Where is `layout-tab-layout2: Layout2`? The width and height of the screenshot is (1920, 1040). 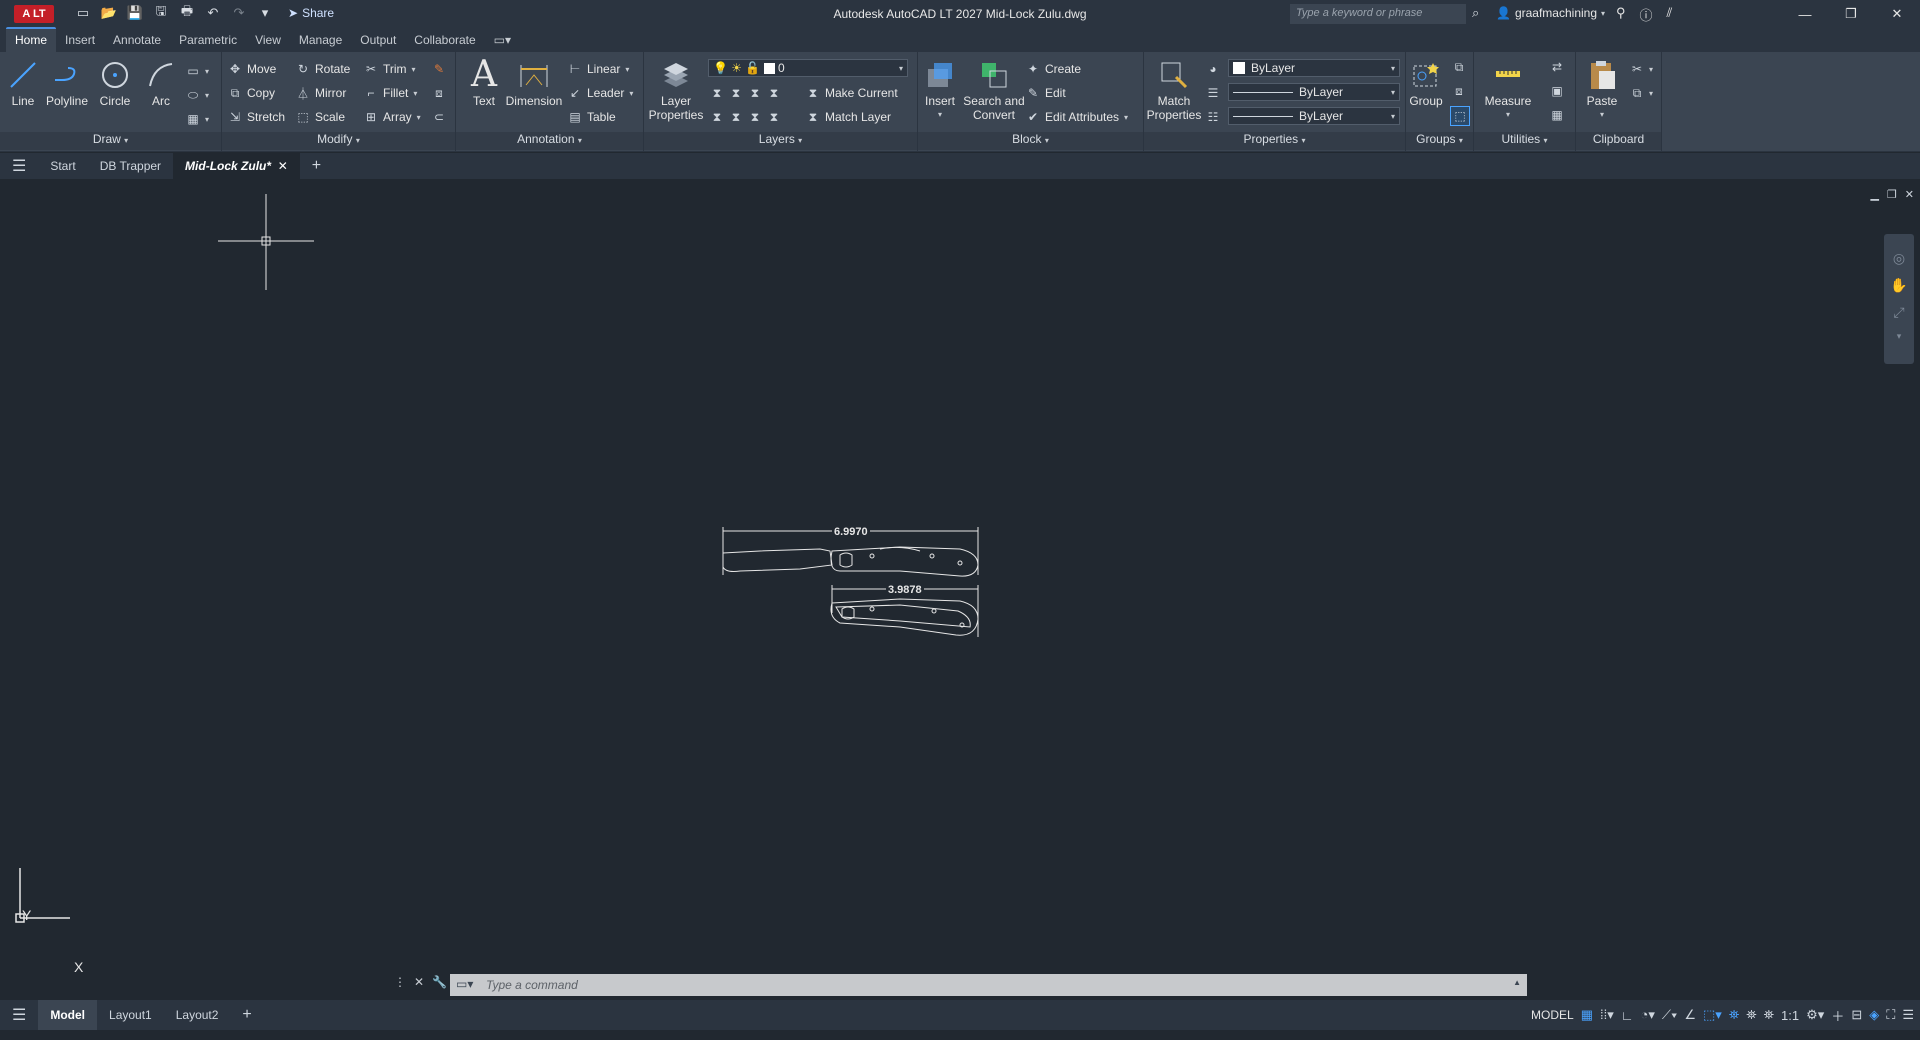
layout-tab-layout2: Layout2 is located at coordinates (197, 1015).